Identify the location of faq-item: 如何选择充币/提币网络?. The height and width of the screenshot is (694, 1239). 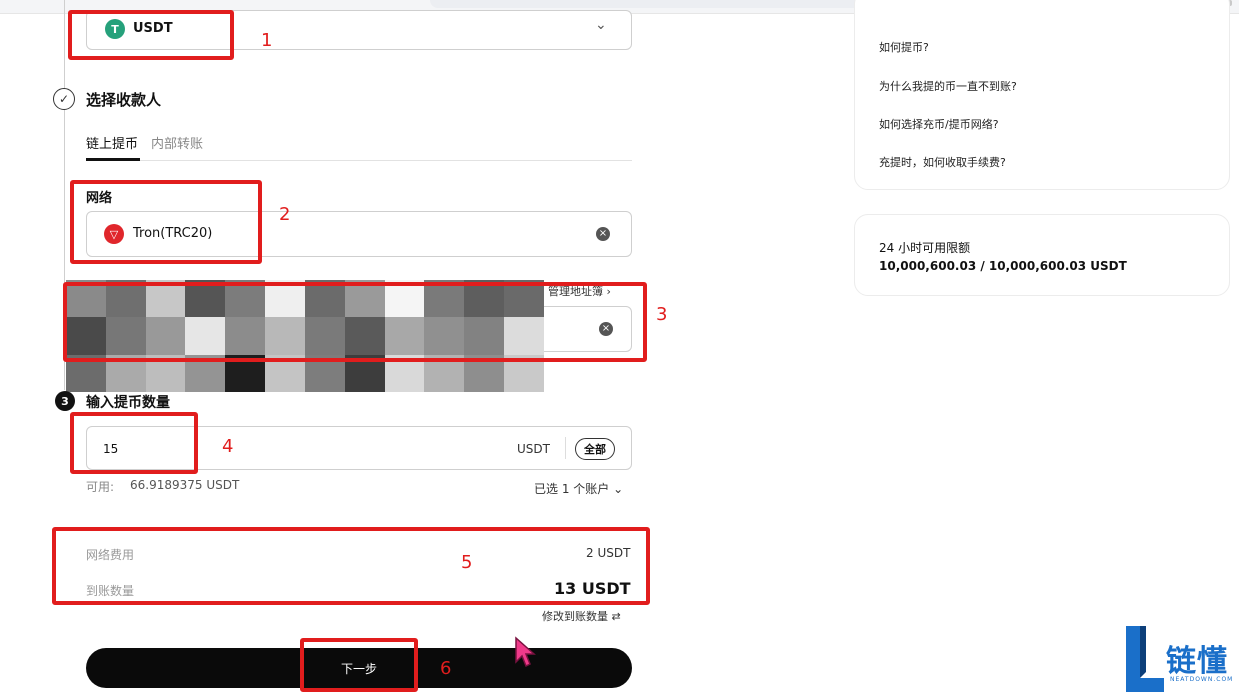
(939, 124).